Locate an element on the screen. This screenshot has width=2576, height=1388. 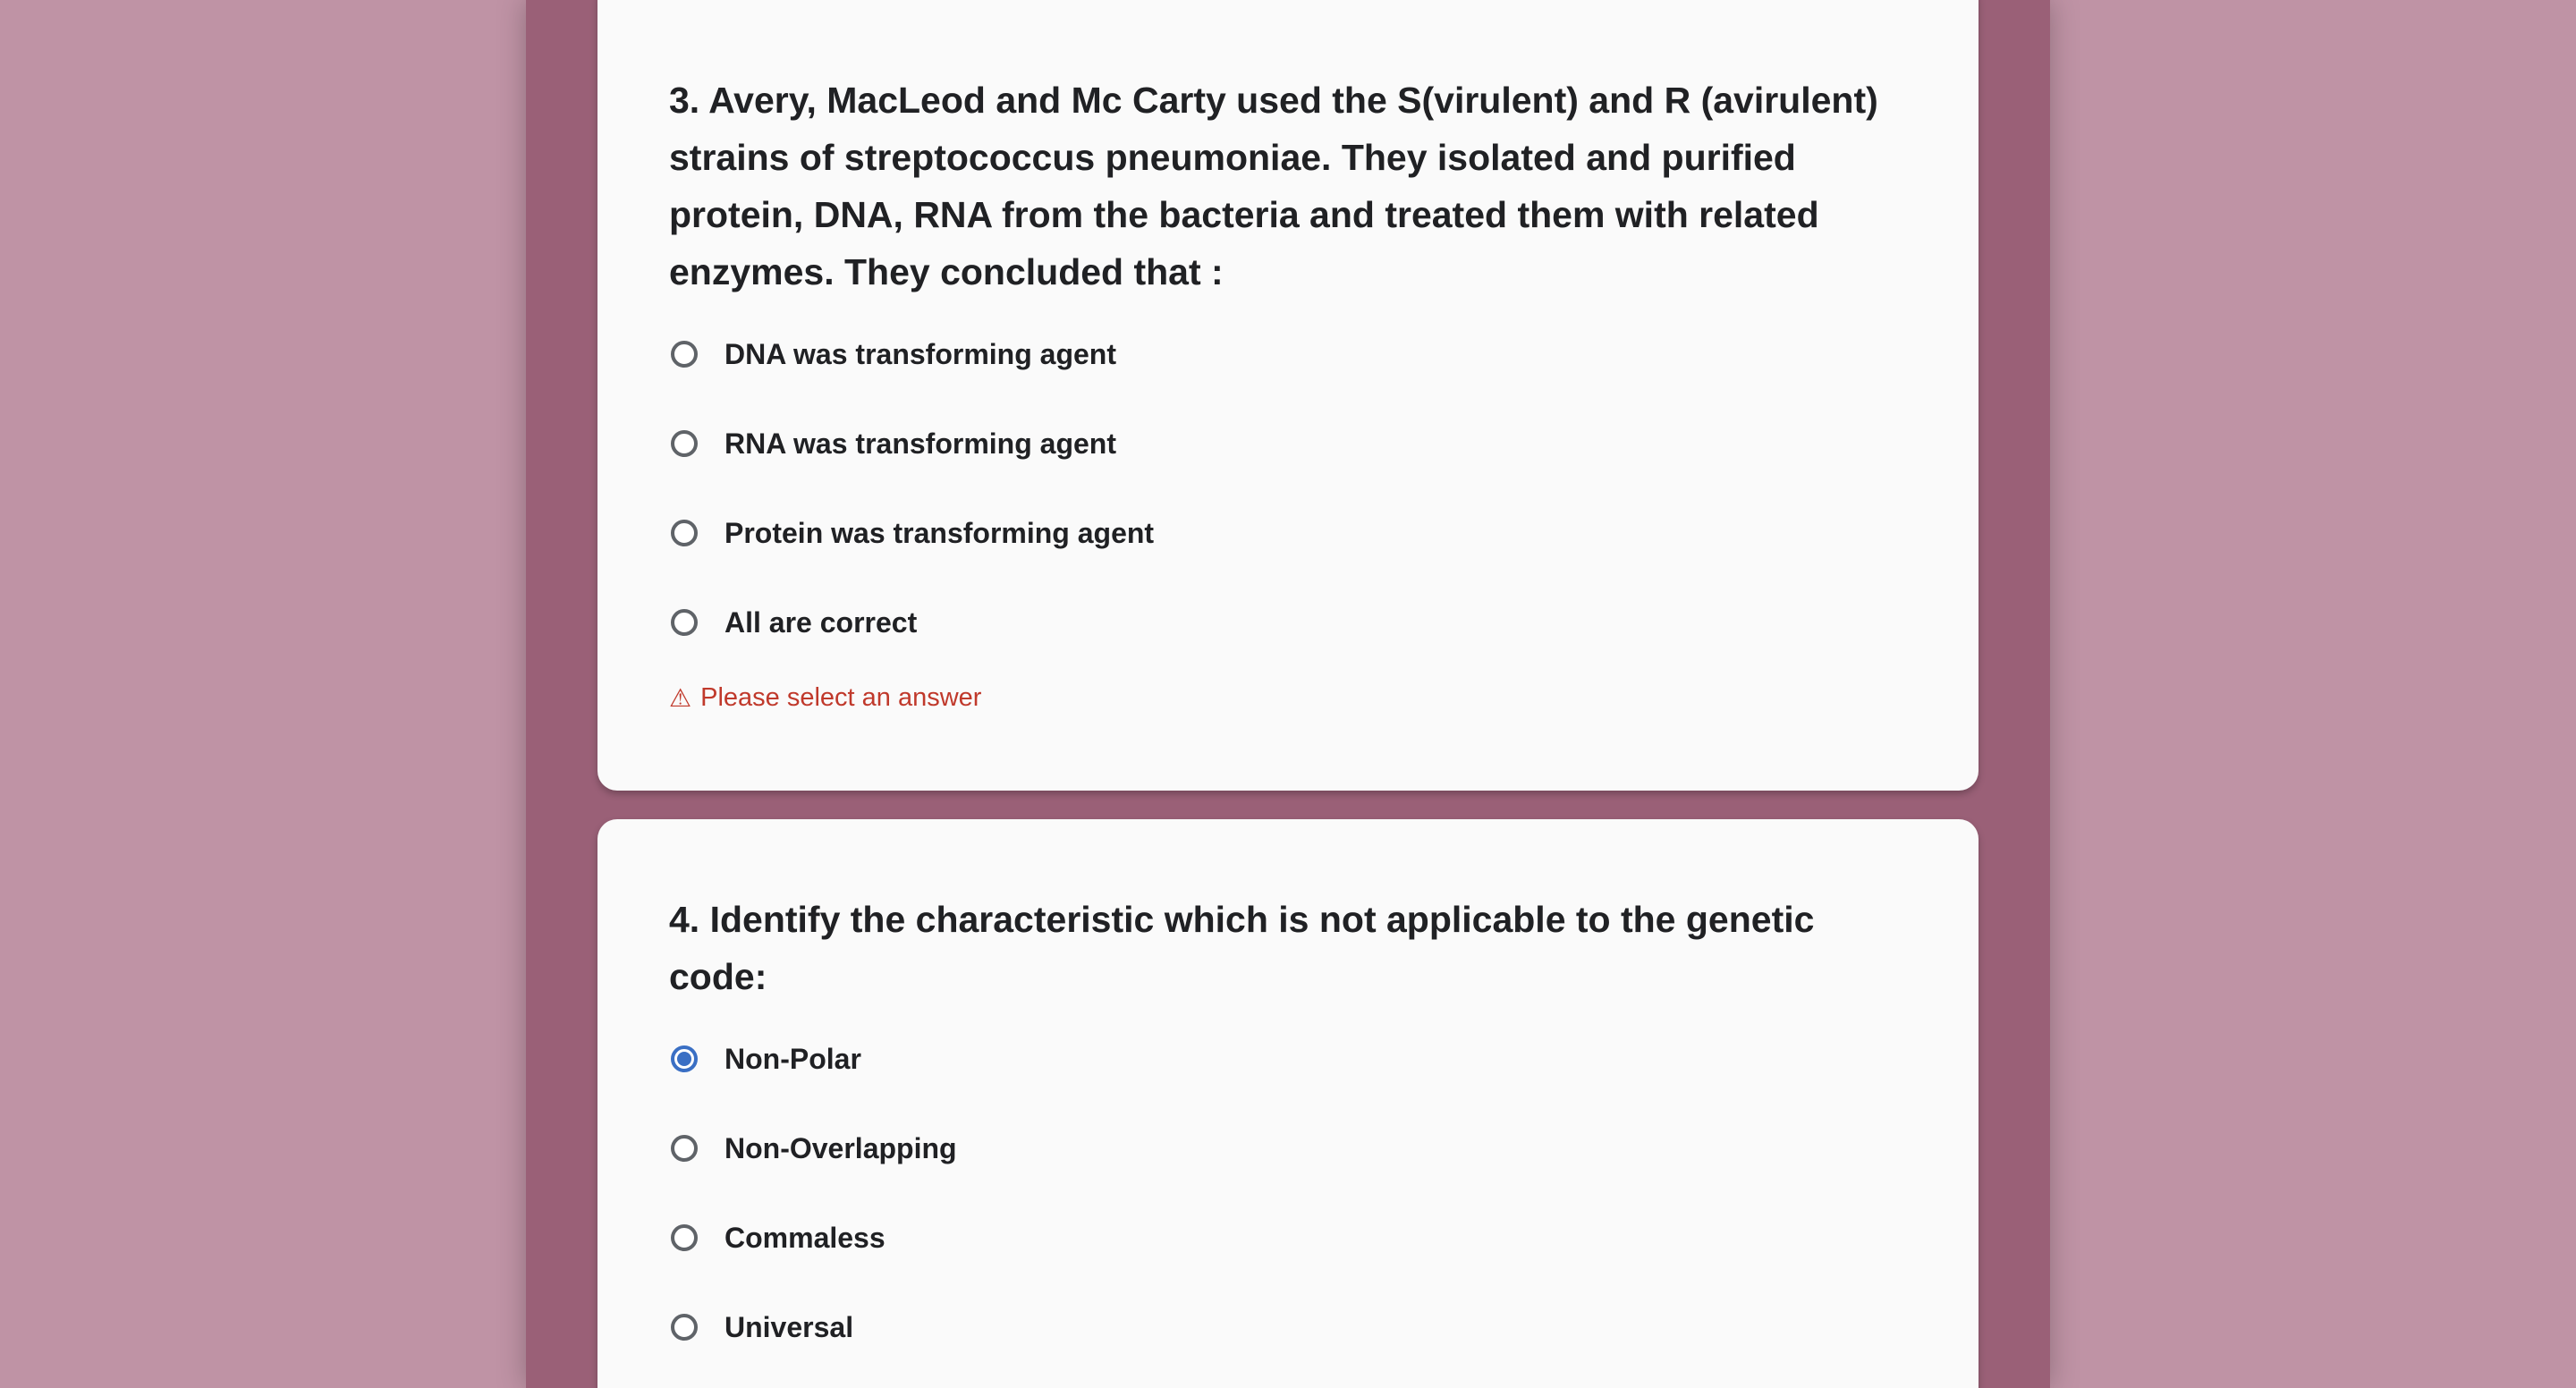
error-message: Please select an answer is located at coordinates (841, 698).